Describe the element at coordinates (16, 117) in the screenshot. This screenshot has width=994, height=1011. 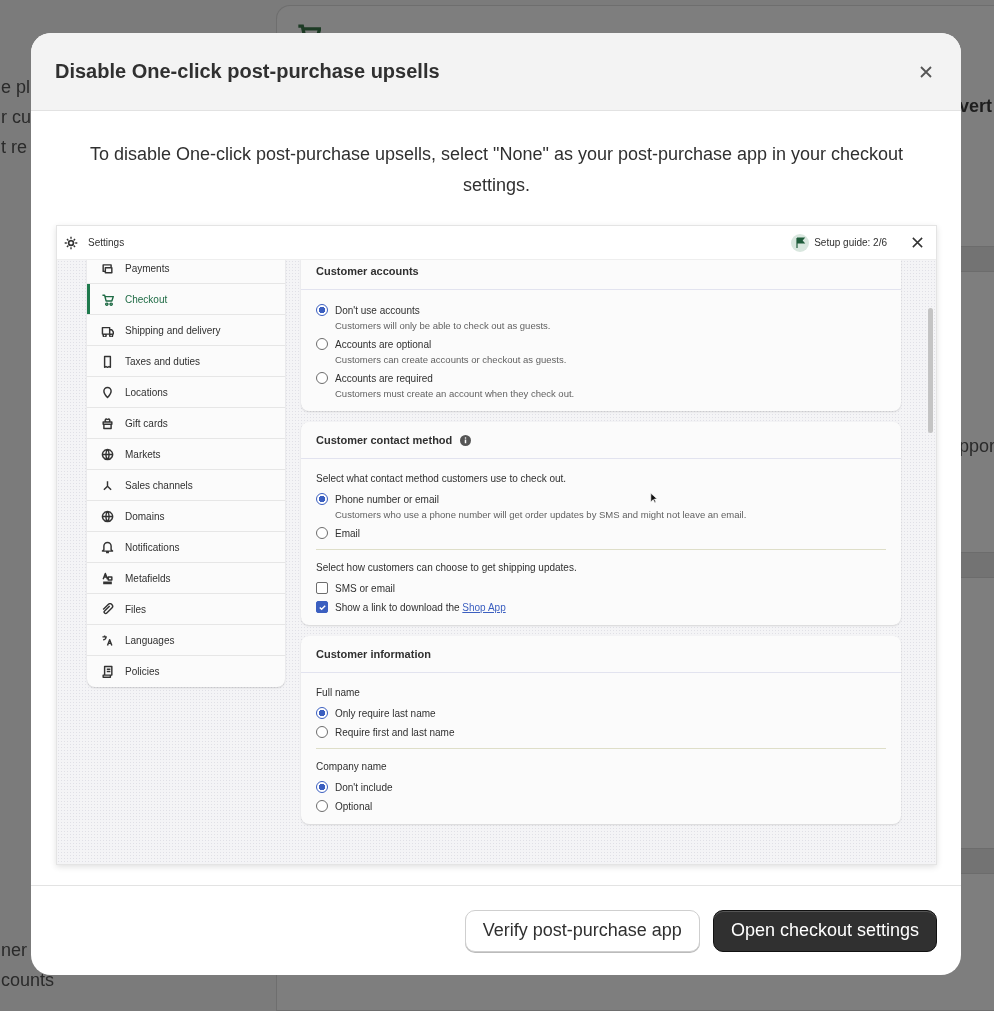
I see `background-text: r cu` at that location.